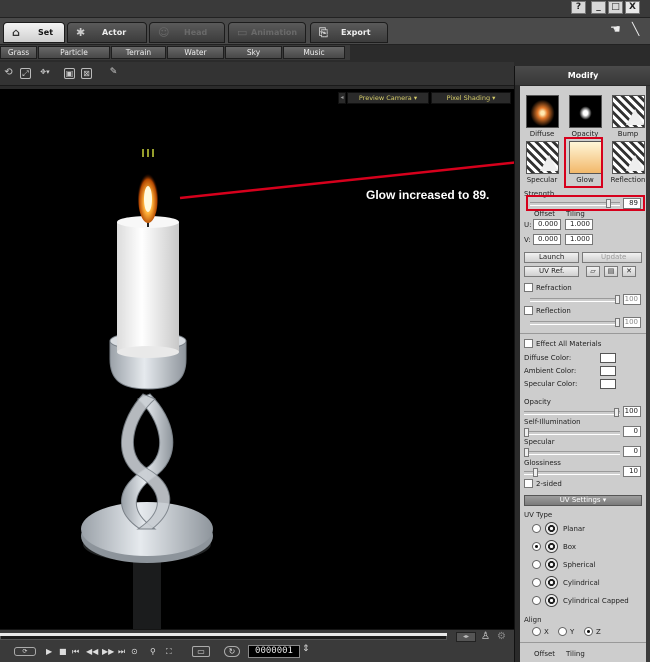 The width and height of the screenshot is (650, 662). I want to click on subtab-terrain: Terrain, so click(138, 52).